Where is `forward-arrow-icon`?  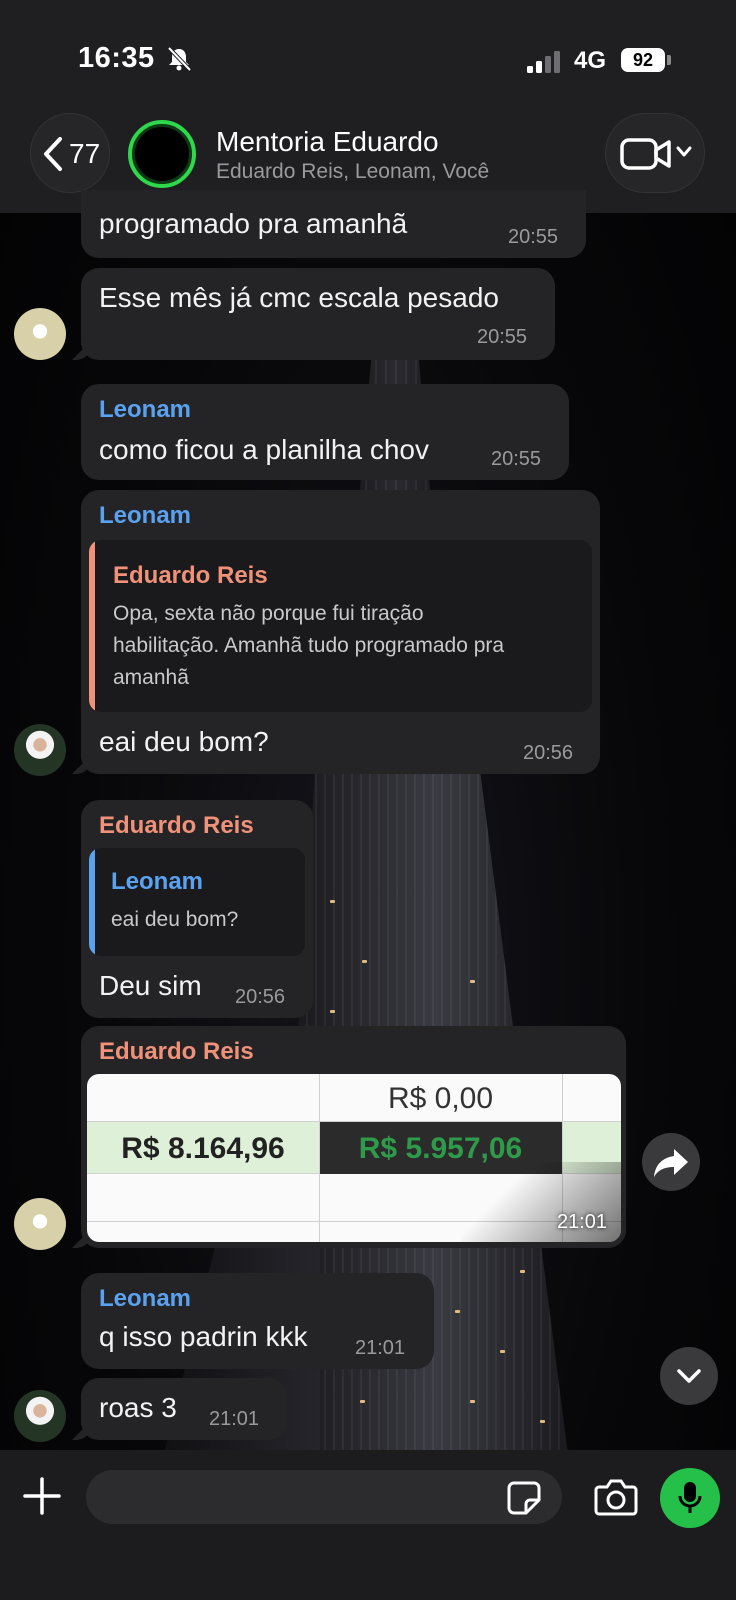
forward-arrow-icon is located at coordinates (671, 1163).